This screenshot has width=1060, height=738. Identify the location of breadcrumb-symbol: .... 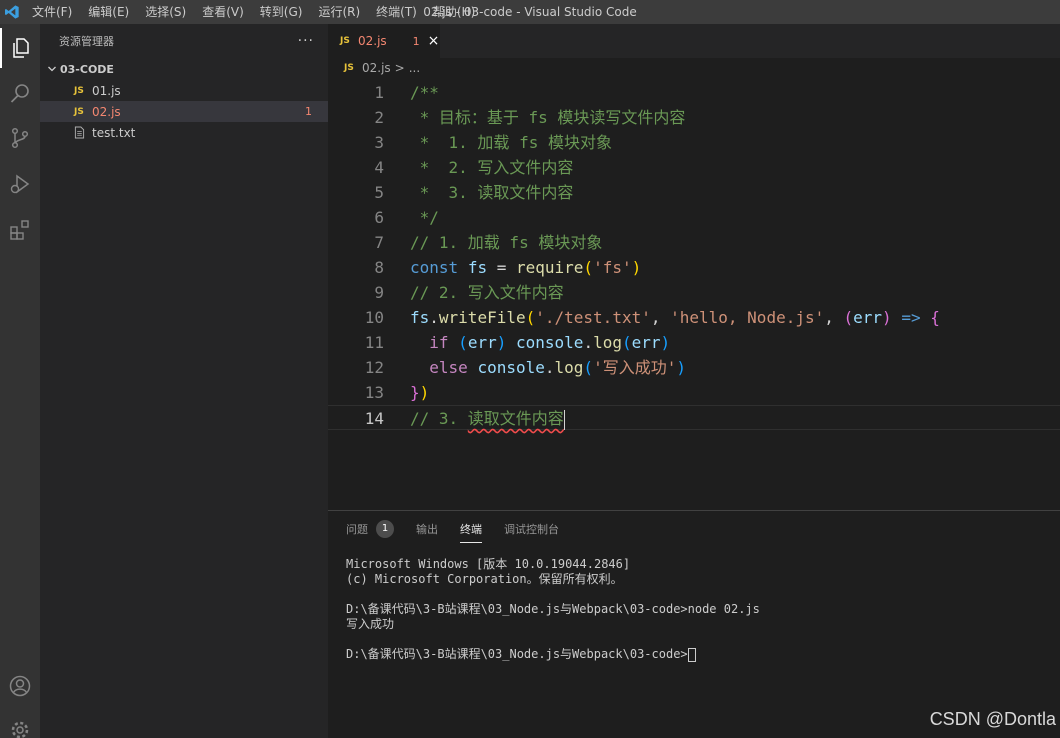
(414, 68).